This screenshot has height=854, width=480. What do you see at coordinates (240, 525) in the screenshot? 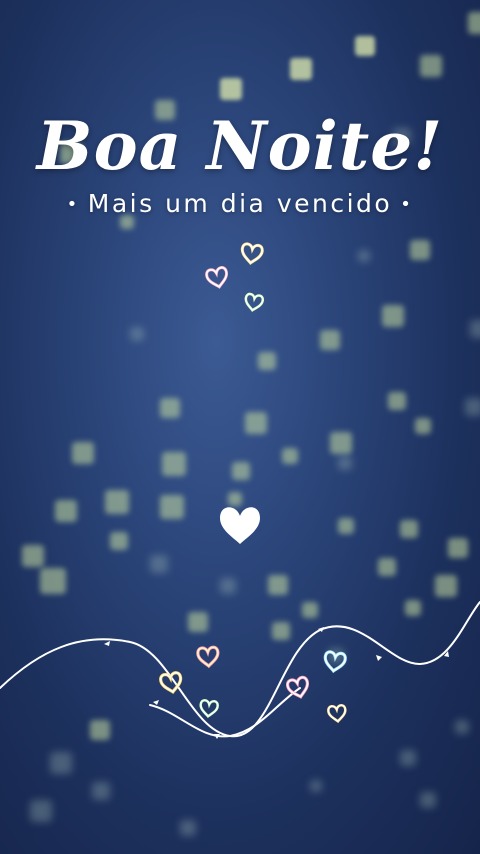
I see `heart-filled-icon` at bounding box center [240, 525].